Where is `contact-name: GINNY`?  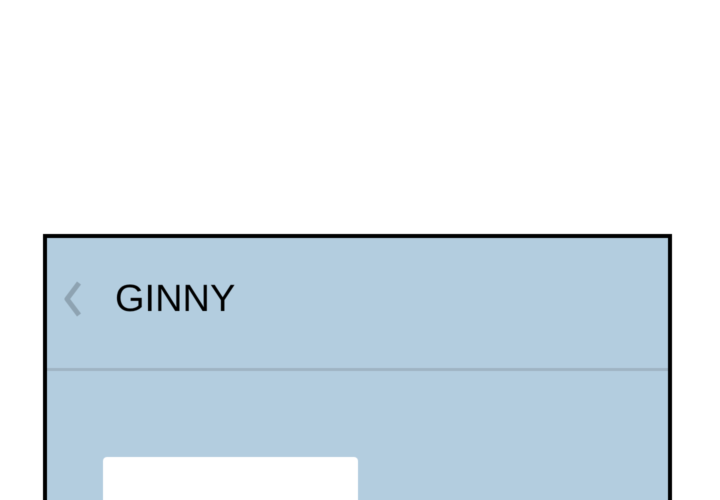
contact-name: GINNY is located at coordinates (175, 299).